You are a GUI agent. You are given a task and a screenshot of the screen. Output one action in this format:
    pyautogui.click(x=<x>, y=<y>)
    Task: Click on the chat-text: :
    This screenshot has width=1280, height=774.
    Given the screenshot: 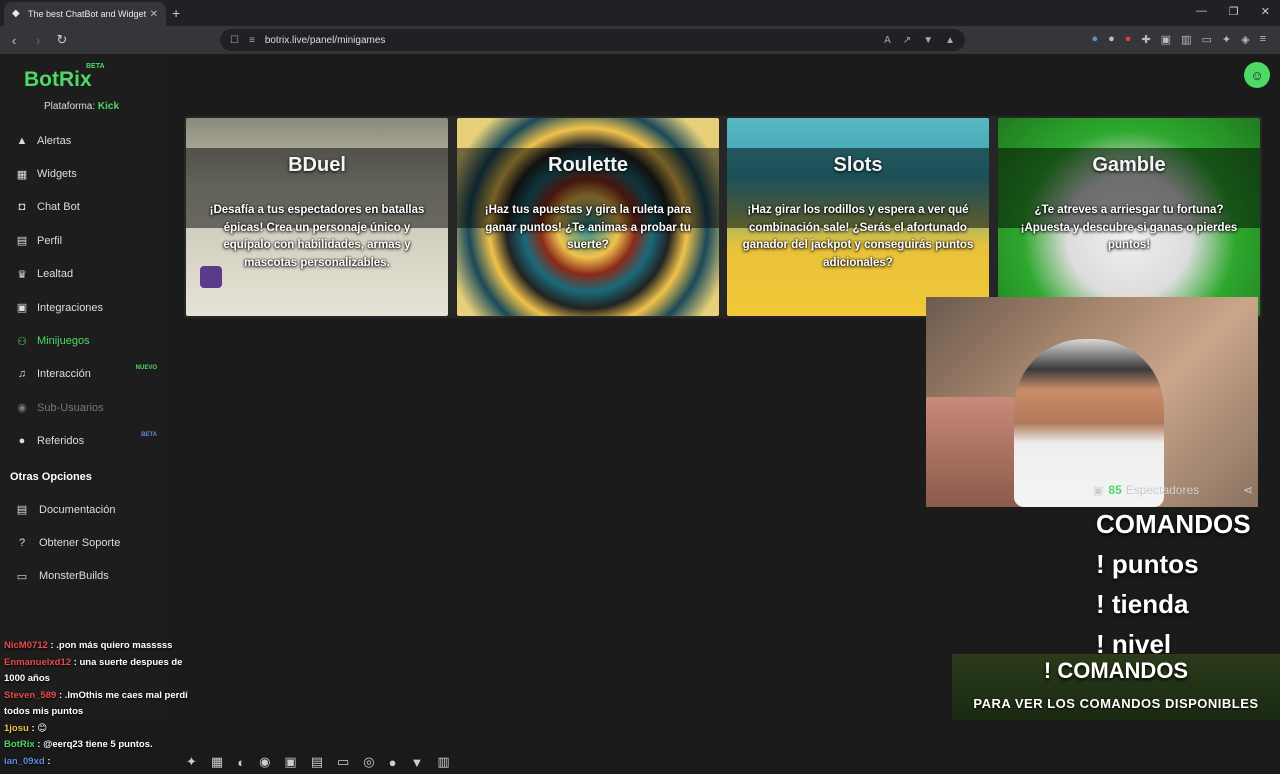 What is the action you would take?
    pyautogui.click(x=49, y=761)
    